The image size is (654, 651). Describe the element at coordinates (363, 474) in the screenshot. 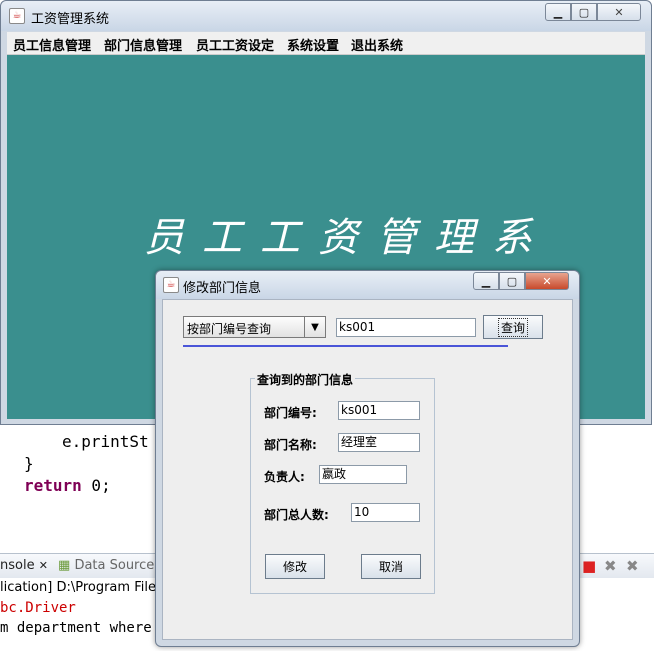

I see `manager-field: 嬴政` at that location.